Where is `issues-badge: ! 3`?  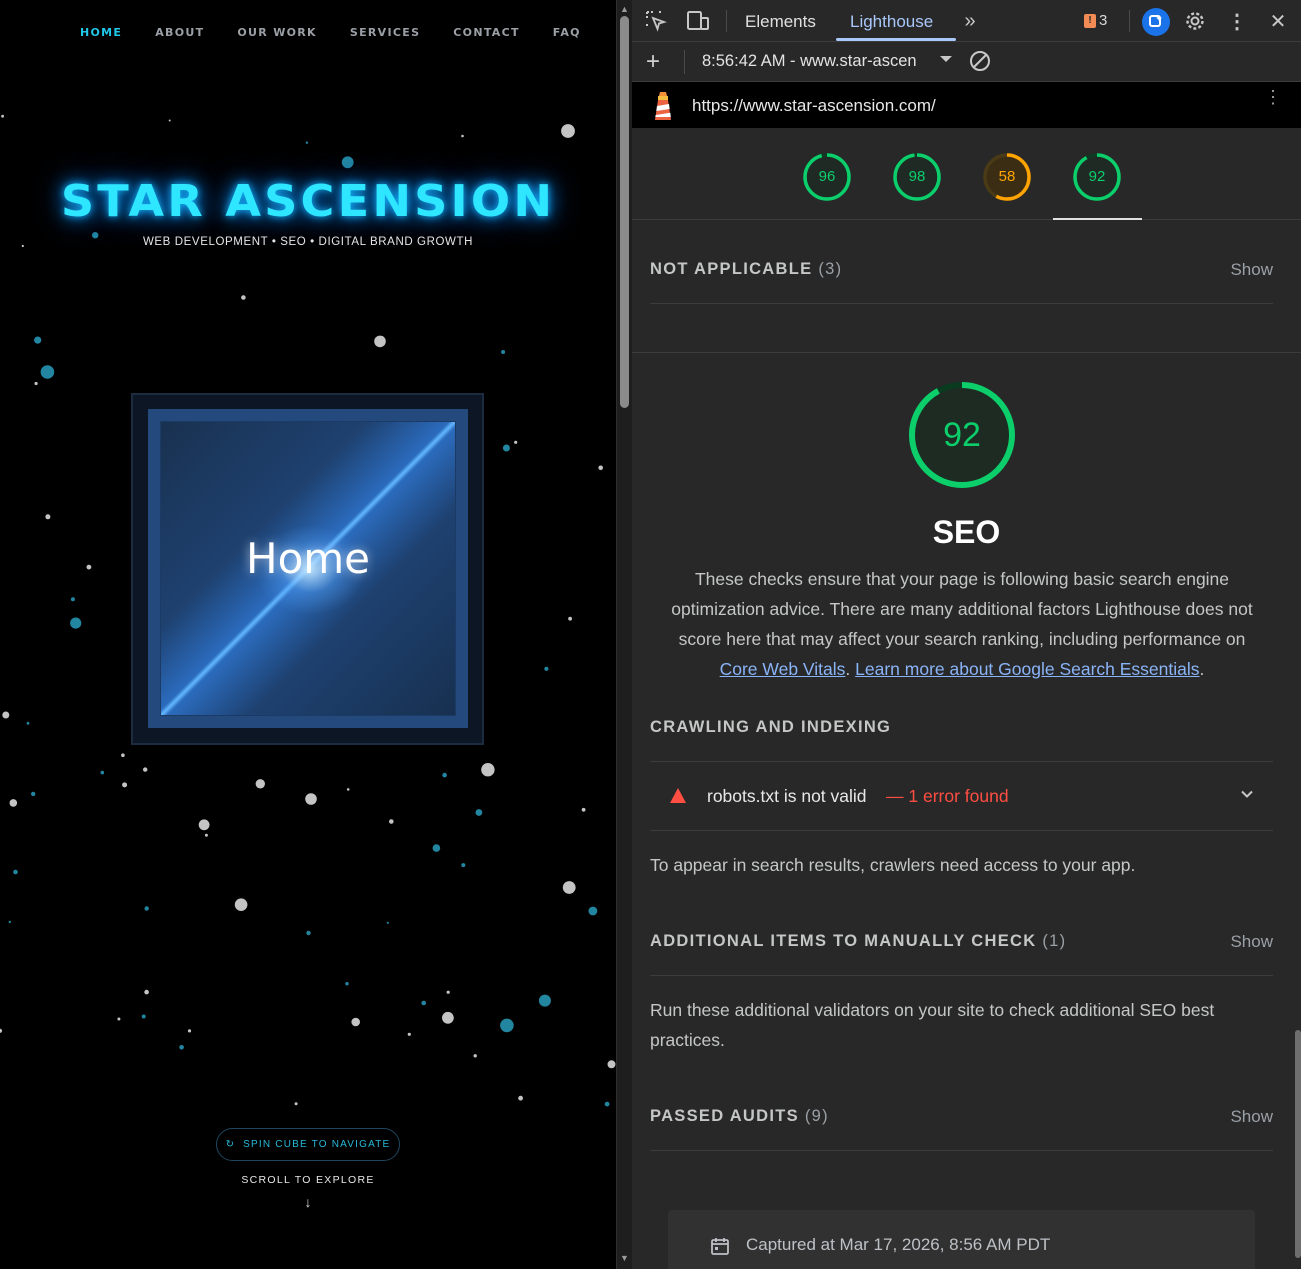 issues-badge: ! 3 is located at coordinates (1095, 20).